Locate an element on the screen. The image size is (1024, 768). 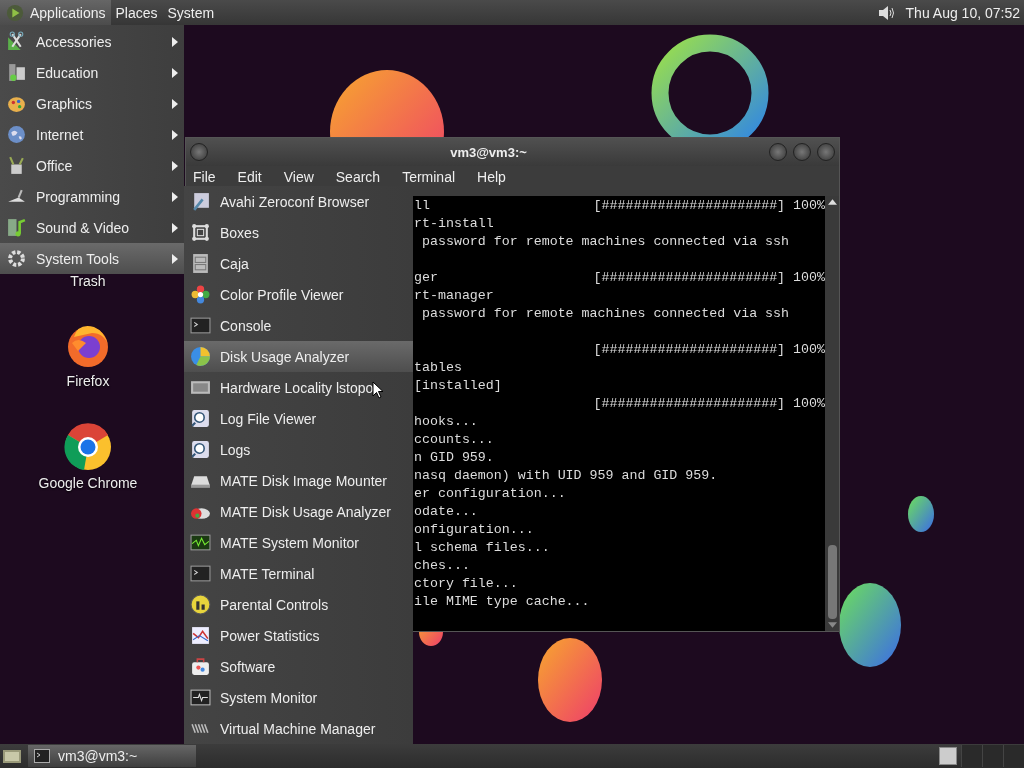
minimize-button is located at coordinates (778, 152).